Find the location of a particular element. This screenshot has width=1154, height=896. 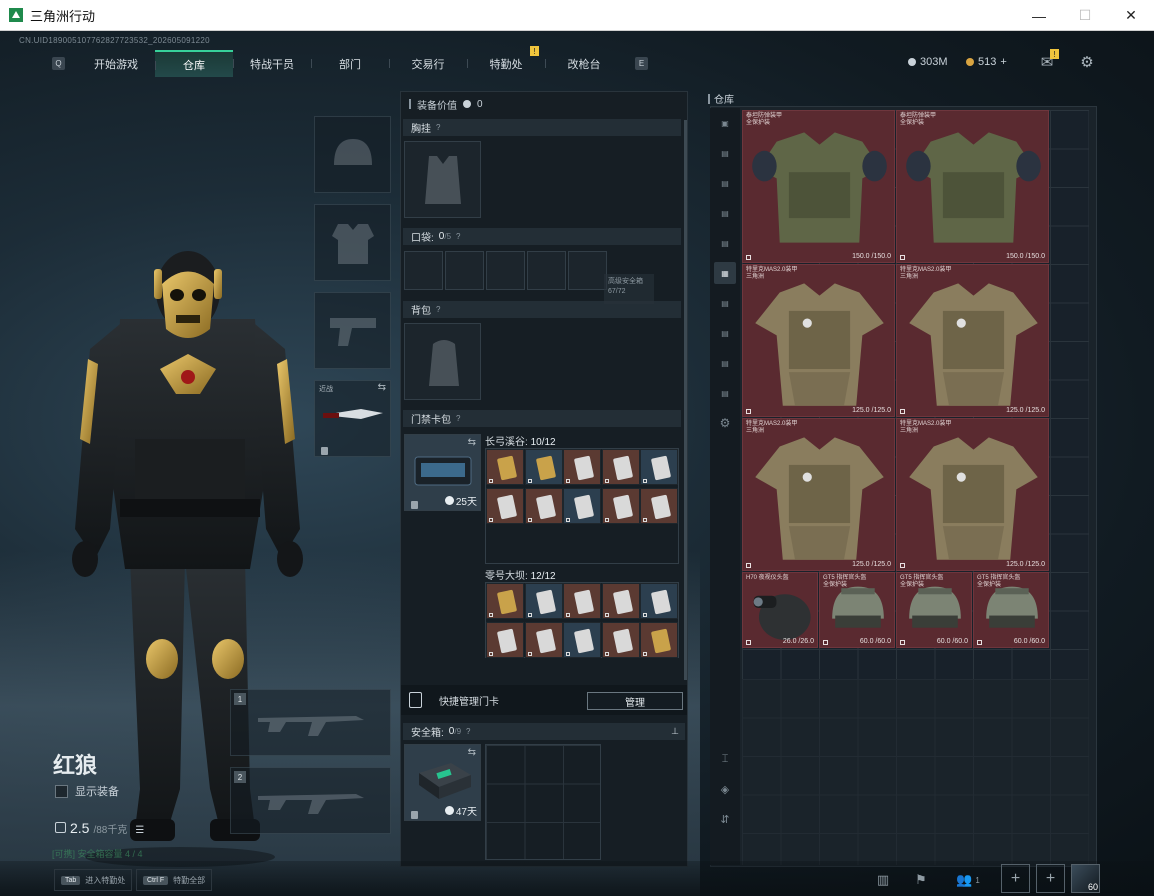

safebox-slot: ⇆ 47天 is located at coordinates (442, 782).